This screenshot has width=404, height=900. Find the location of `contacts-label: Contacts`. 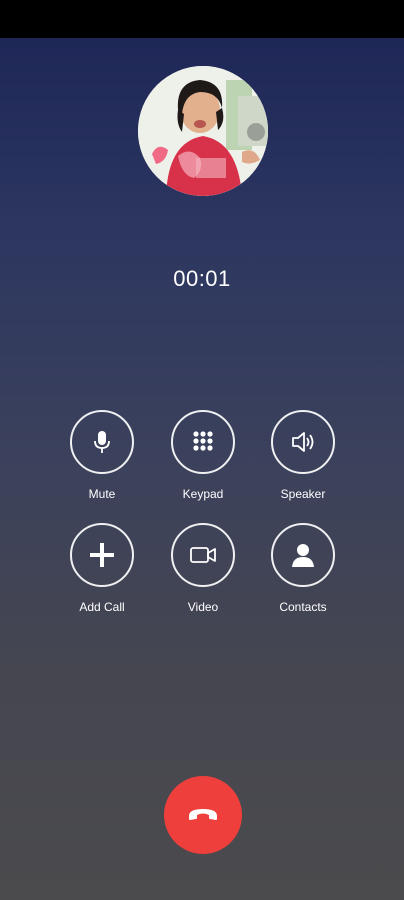

contacts-label: Contacts is located at coordinates (303, 607).